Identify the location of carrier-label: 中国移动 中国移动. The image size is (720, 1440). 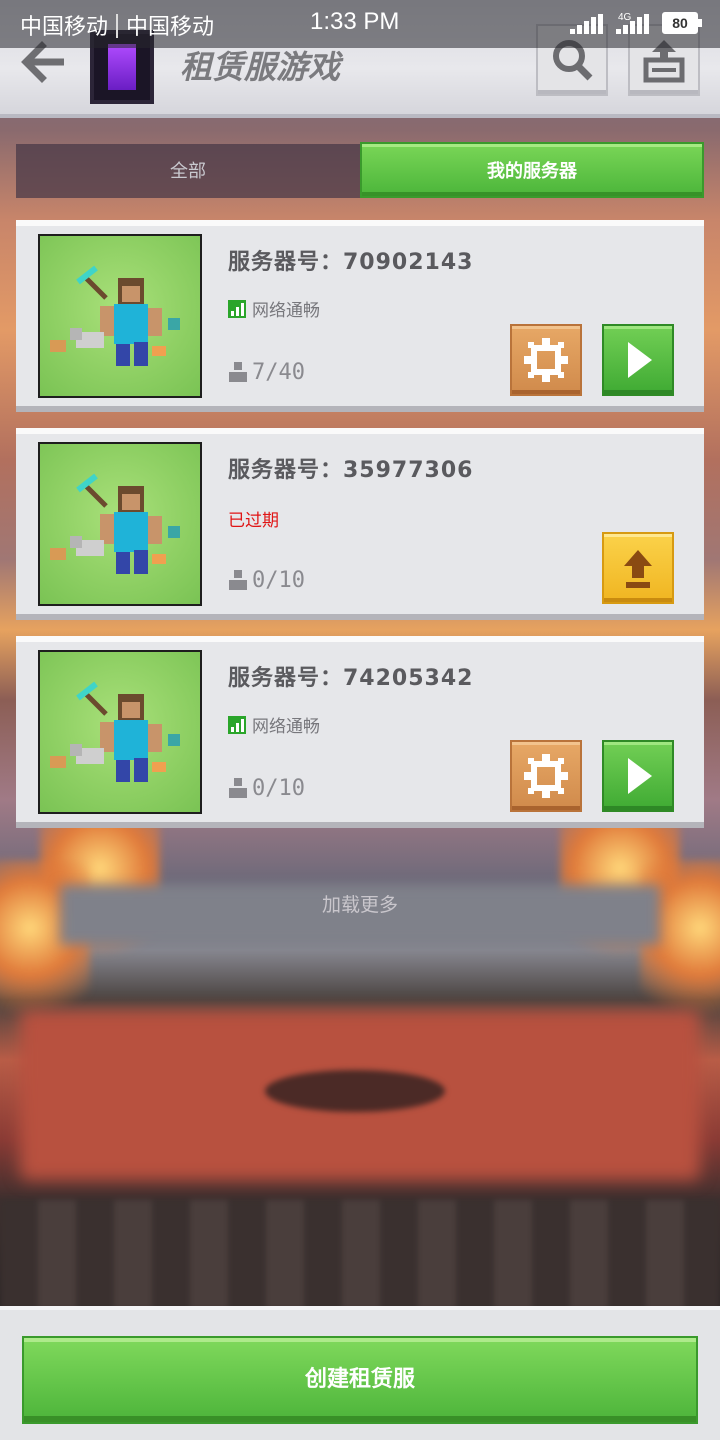
(117, 25).